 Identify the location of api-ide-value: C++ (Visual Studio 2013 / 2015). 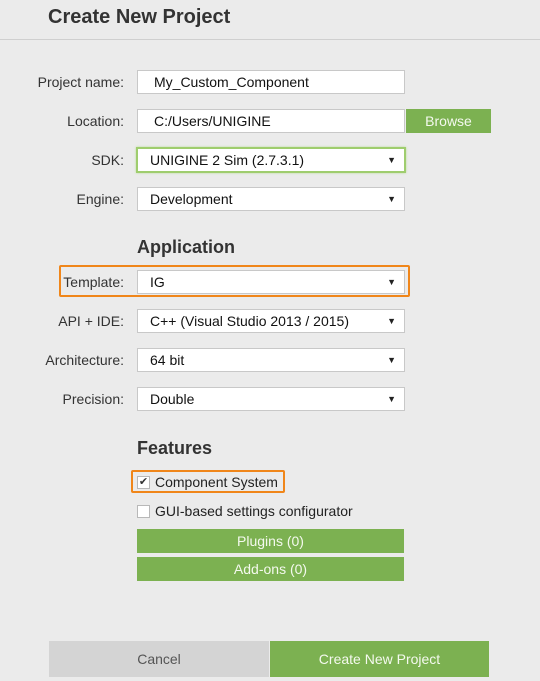
(249, 321).